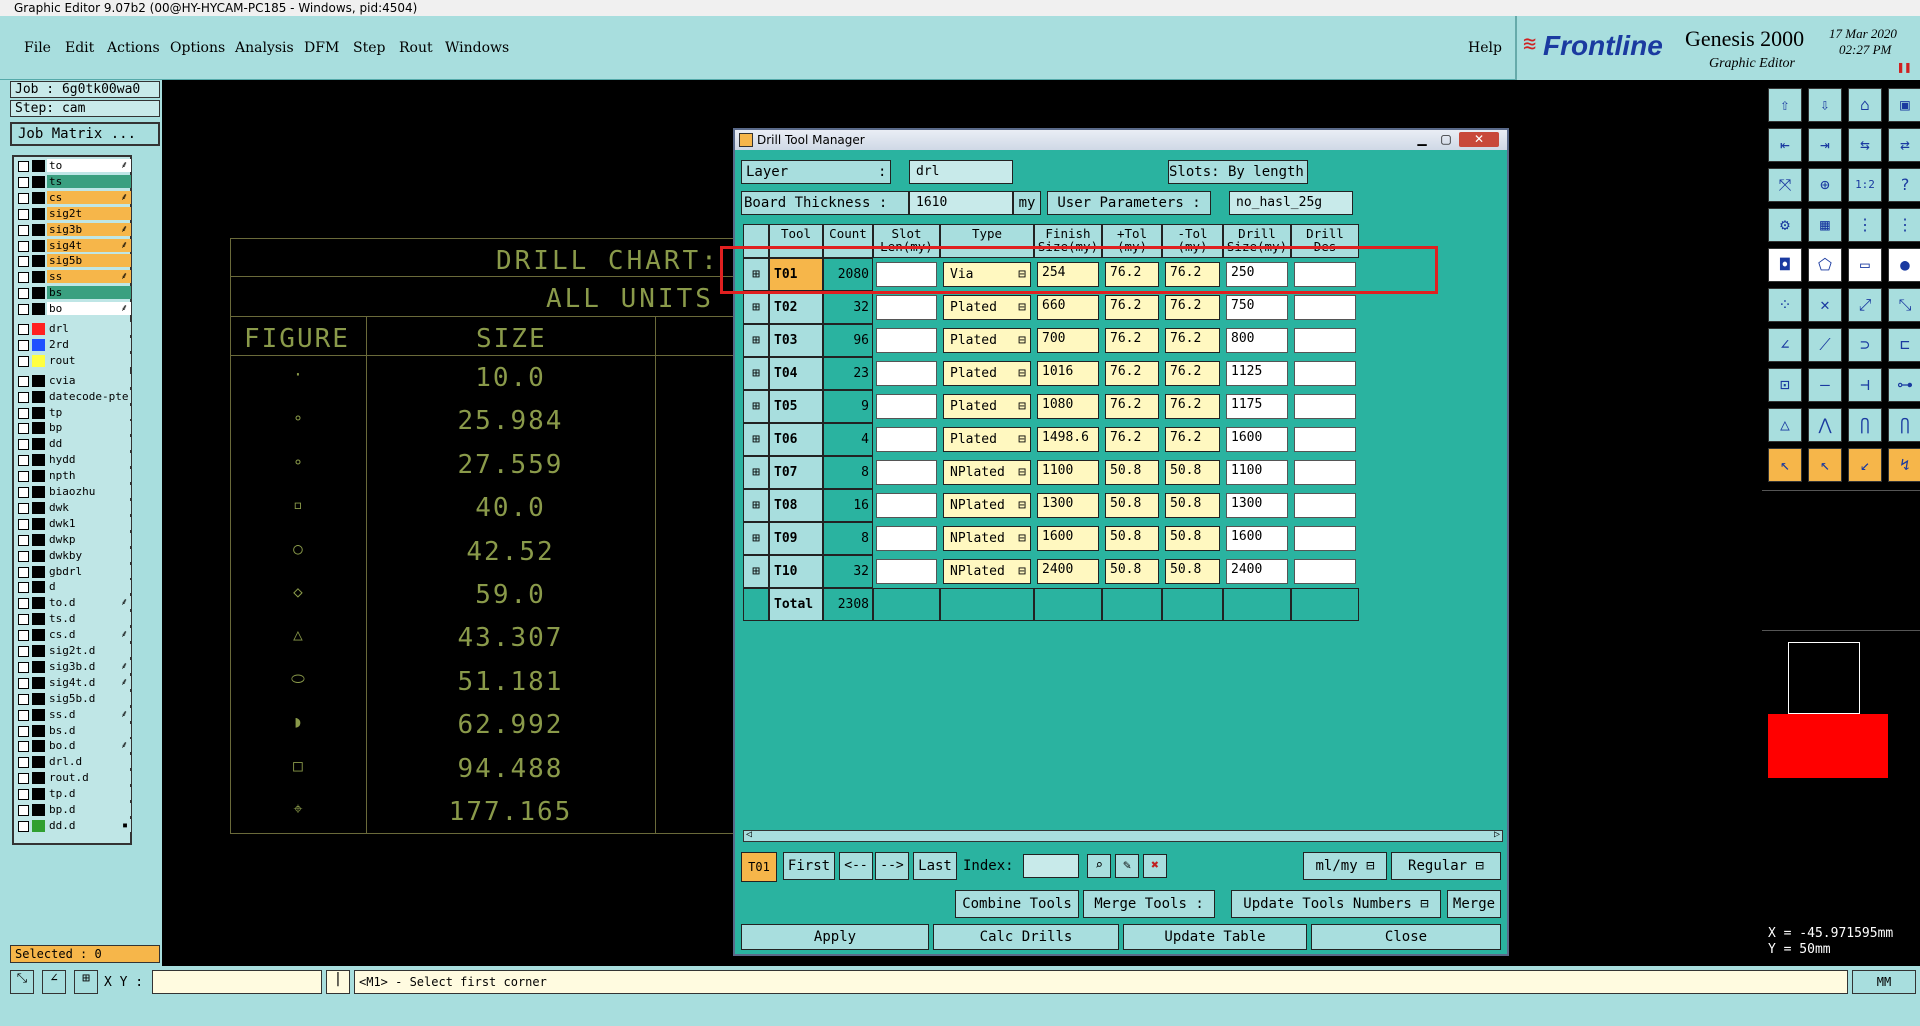  I want to click on drill-size-field: 250, so click(1257, 274).